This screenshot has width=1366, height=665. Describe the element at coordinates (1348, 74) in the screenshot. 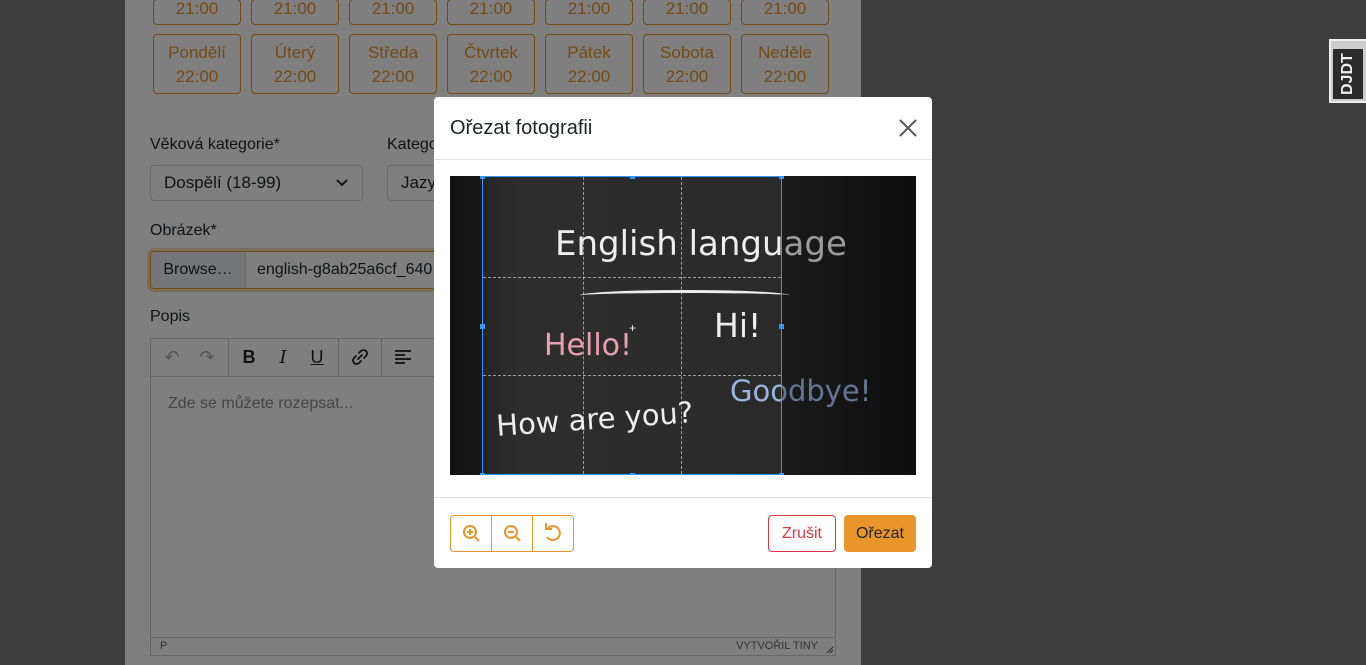

I see `debug-toolbar-label: DJDT` at that location.